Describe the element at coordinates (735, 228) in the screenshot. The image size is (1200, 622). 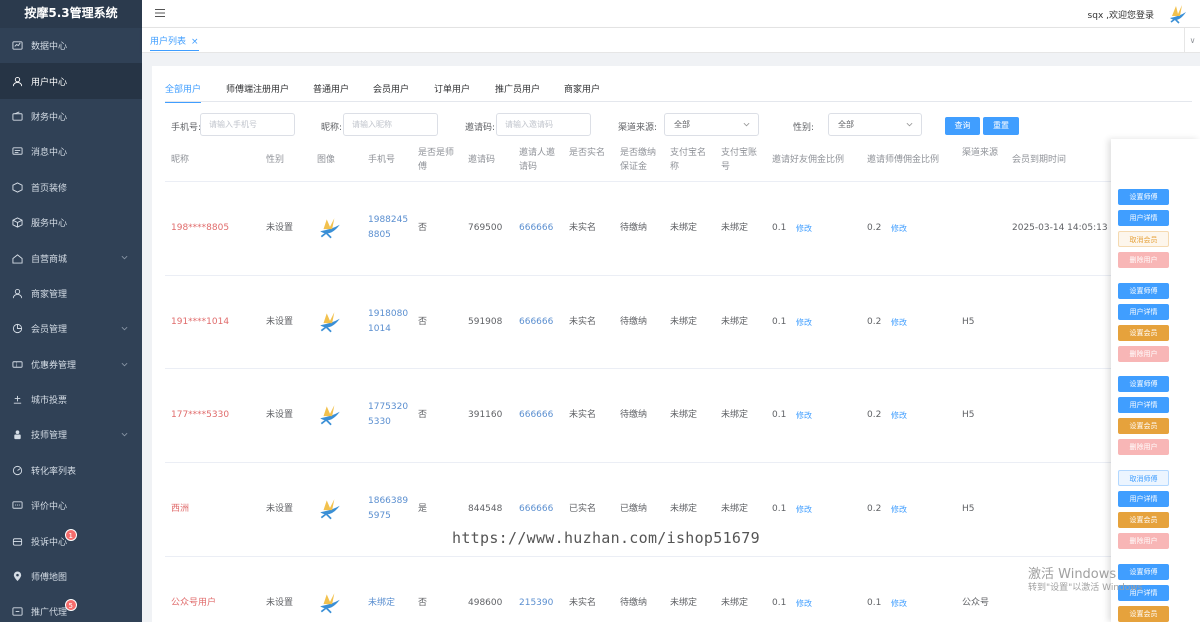
I see `alipay-account-cell: 未绑定` at that location.